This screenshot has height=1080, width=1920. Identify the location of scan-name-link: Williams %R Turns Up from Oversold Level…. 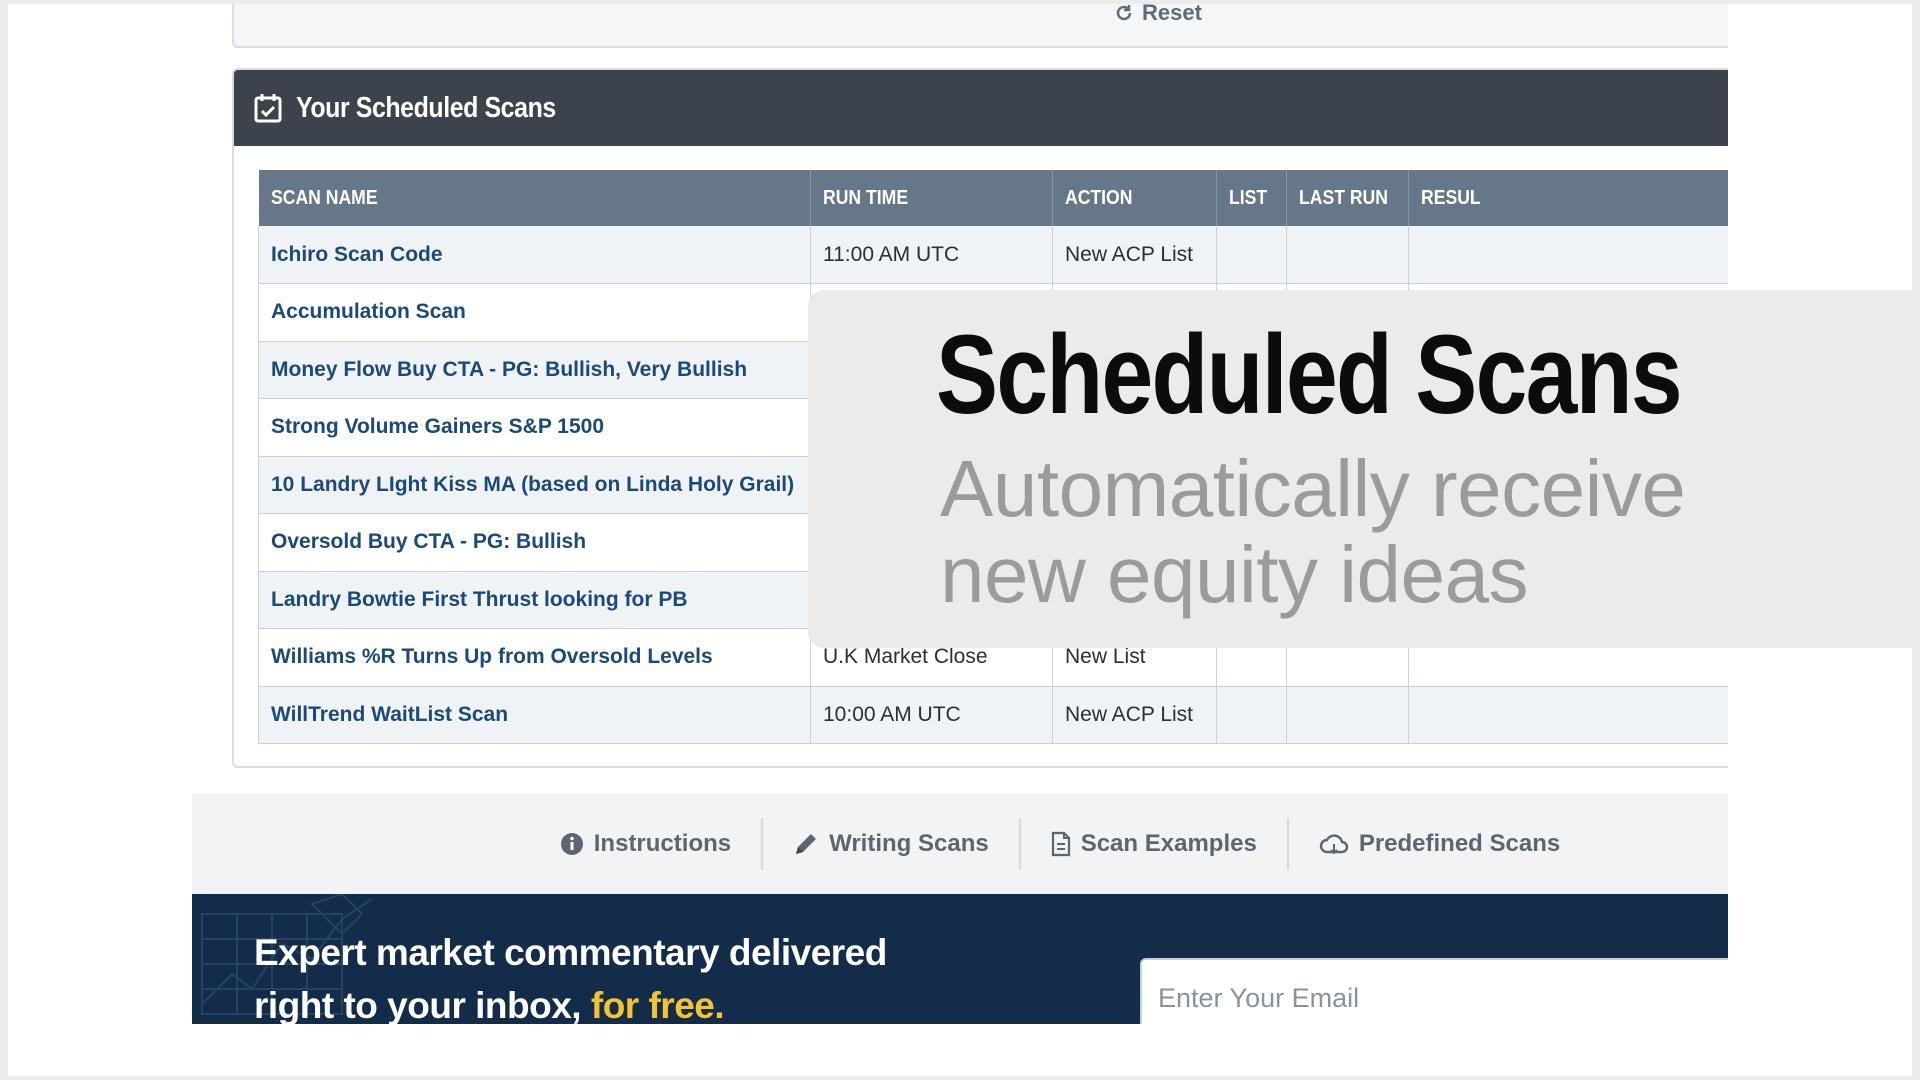
(534, 657).